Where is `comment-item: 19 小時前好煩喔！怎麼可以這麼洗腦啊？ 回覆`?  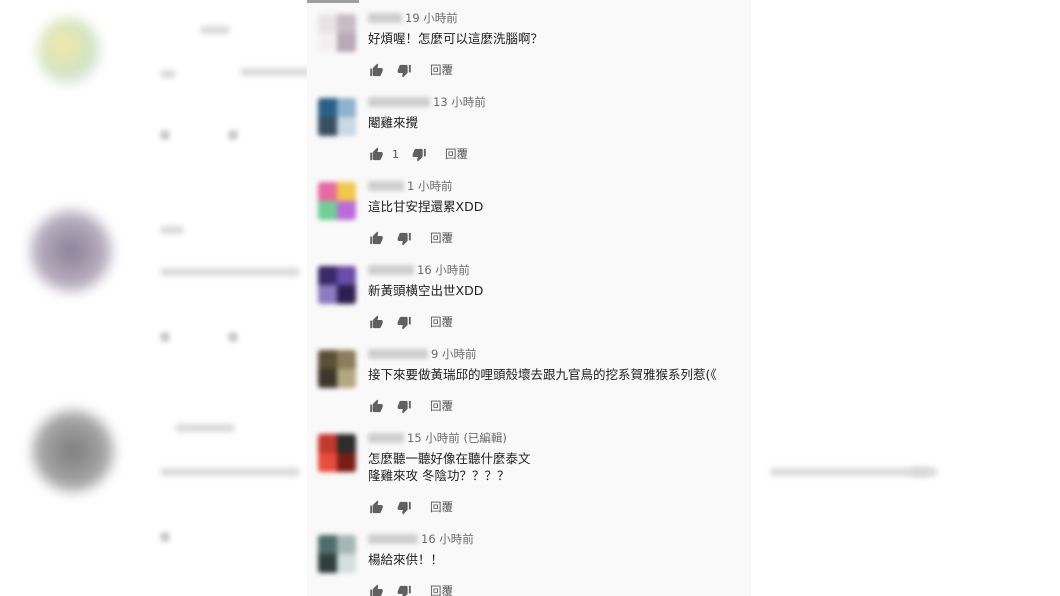 comment-item: 19 小時前好煩喔！怎麼可以這麼洗腦啊？ 回覆 is located at coordinates (529, 47).